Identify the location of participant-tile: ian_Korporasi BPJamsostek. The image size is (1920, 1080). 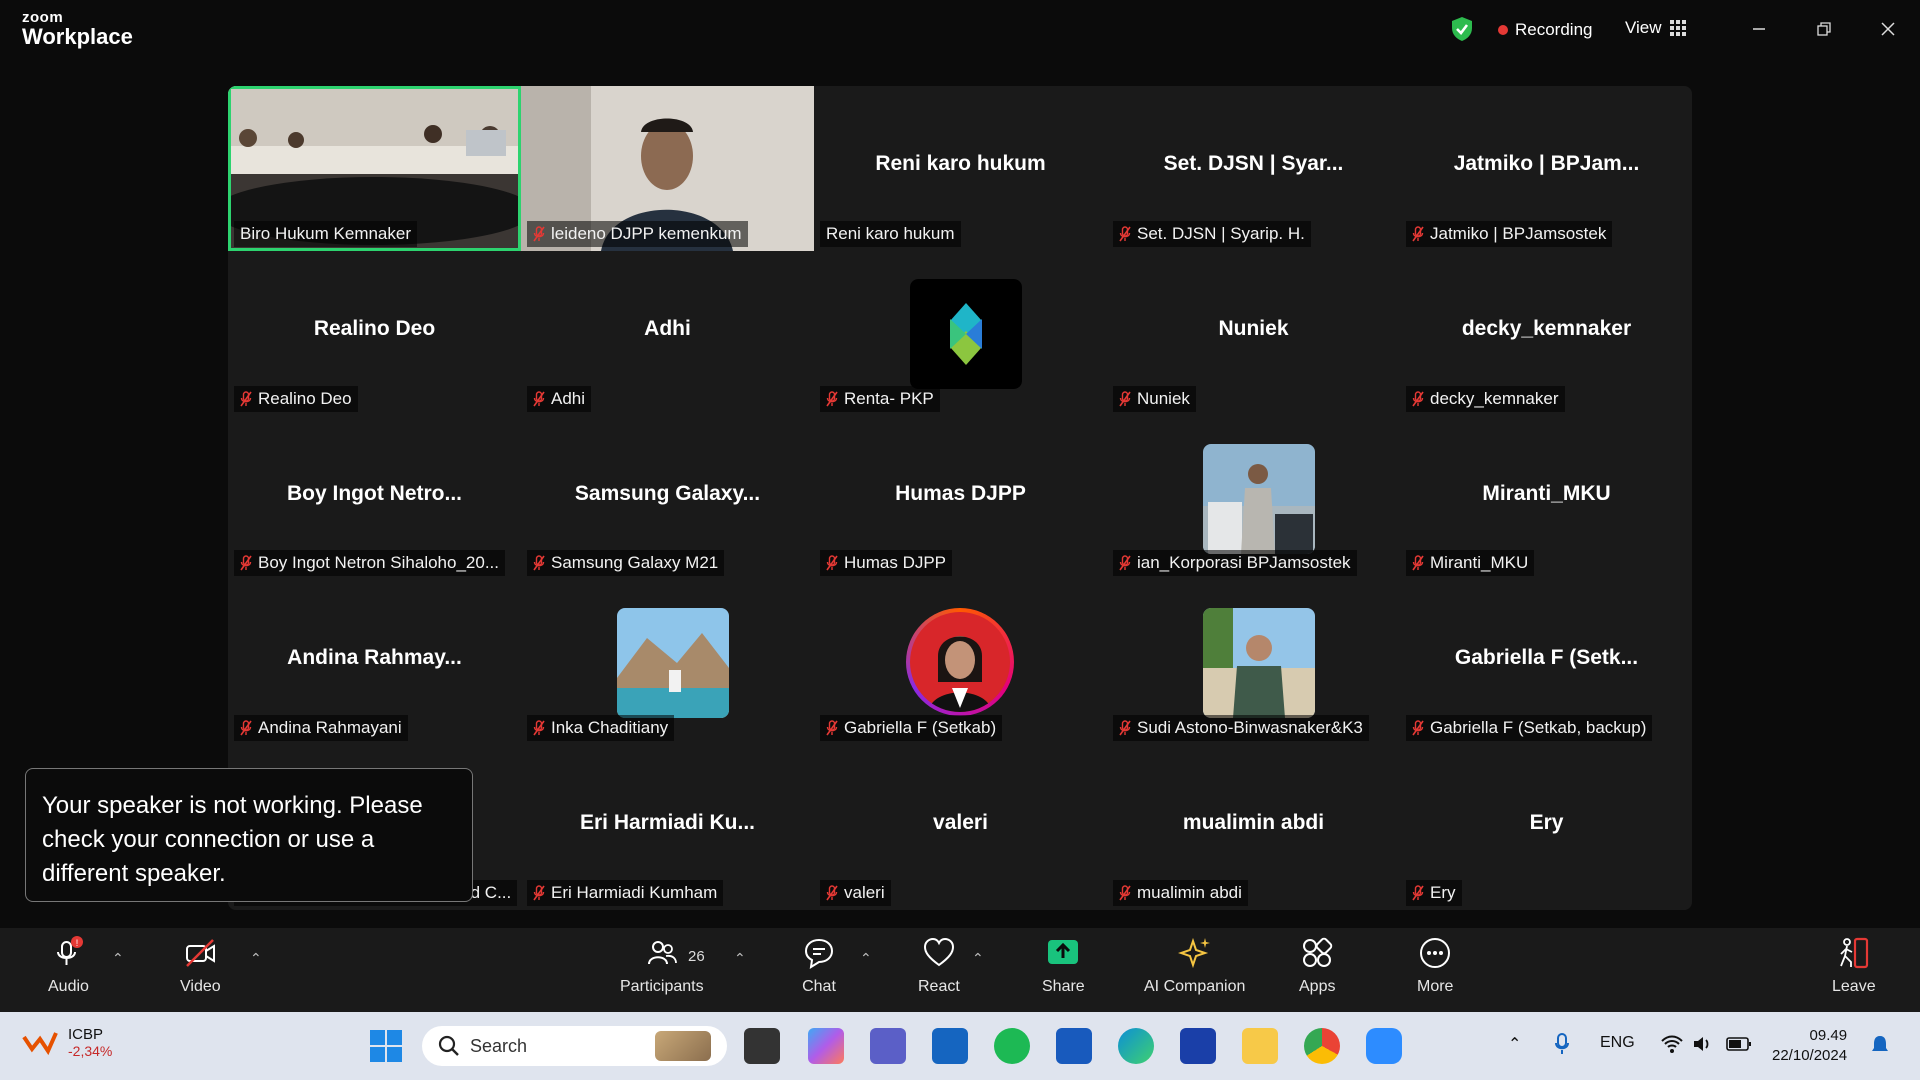
(1253, 498).